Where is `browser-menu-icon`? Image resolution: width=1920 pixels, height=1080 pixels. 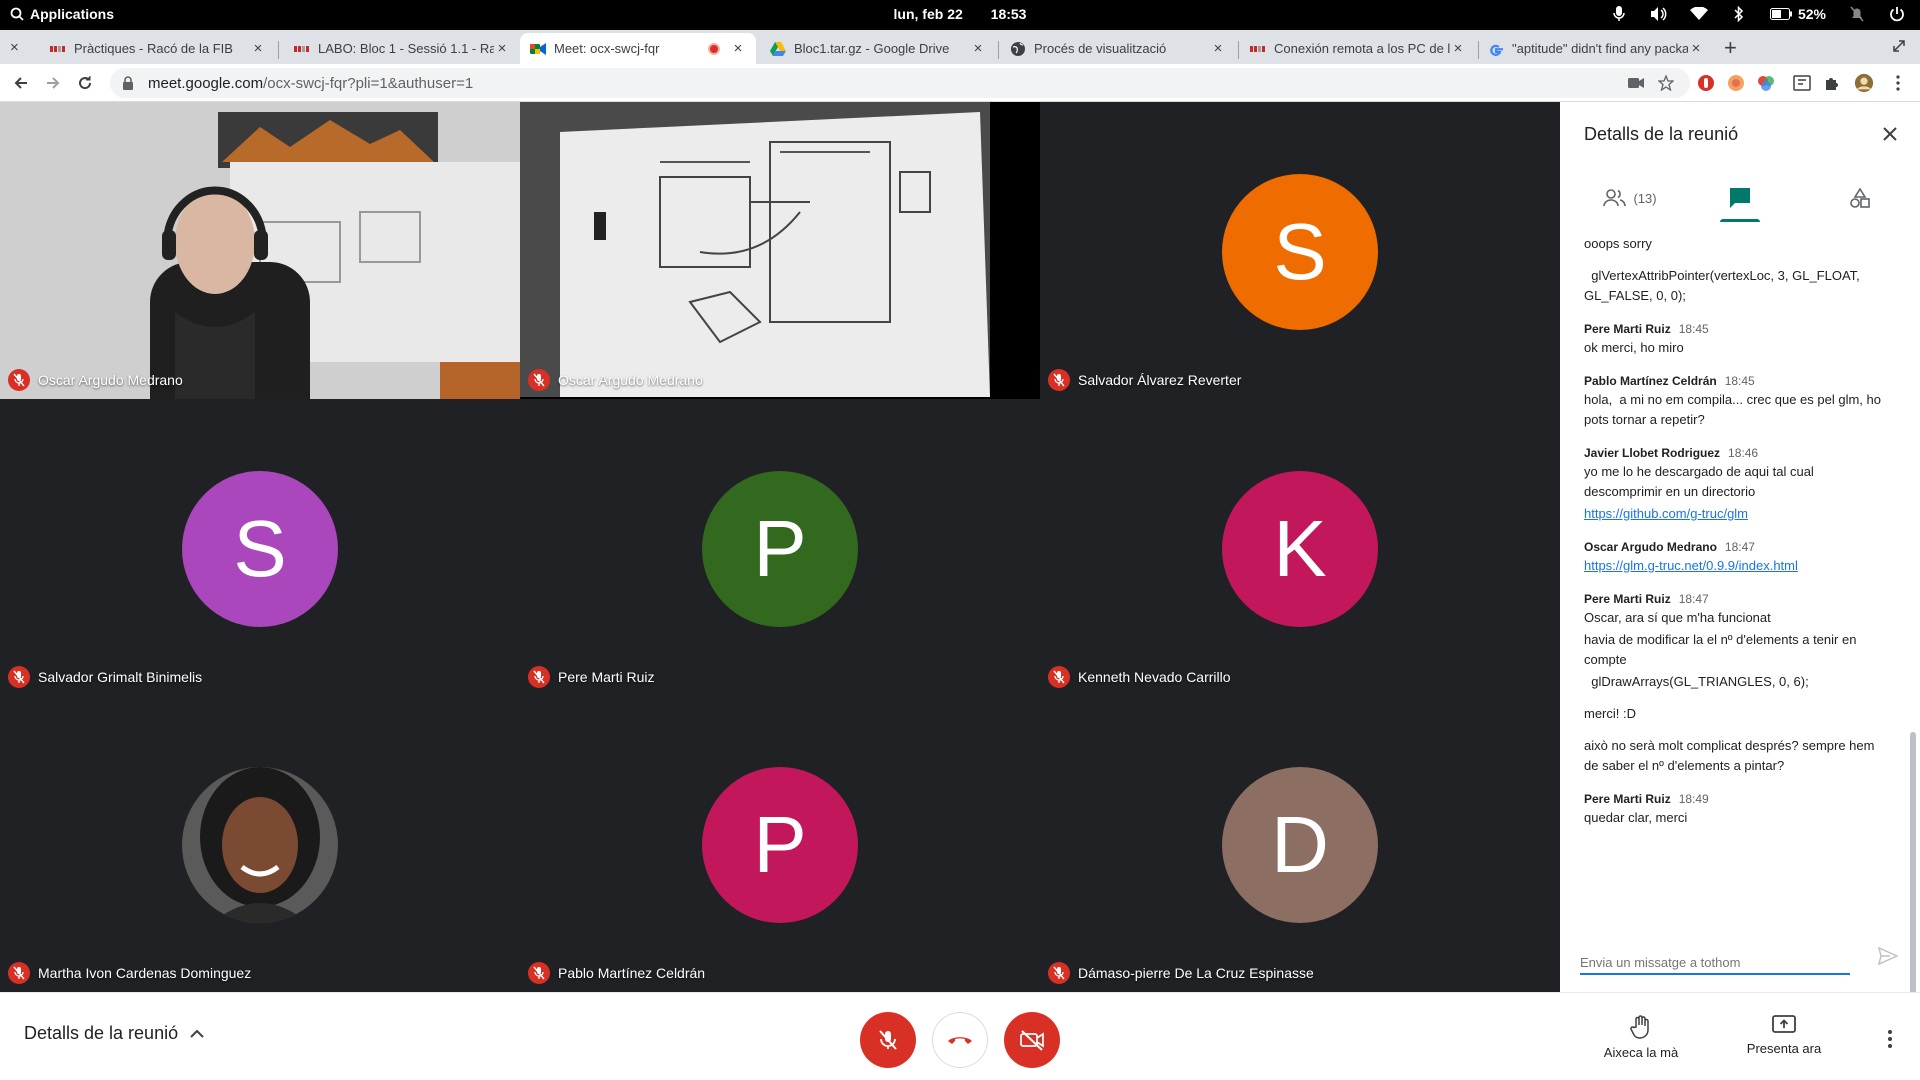 browser-menu-icon is located at coordinates (1898, 83).